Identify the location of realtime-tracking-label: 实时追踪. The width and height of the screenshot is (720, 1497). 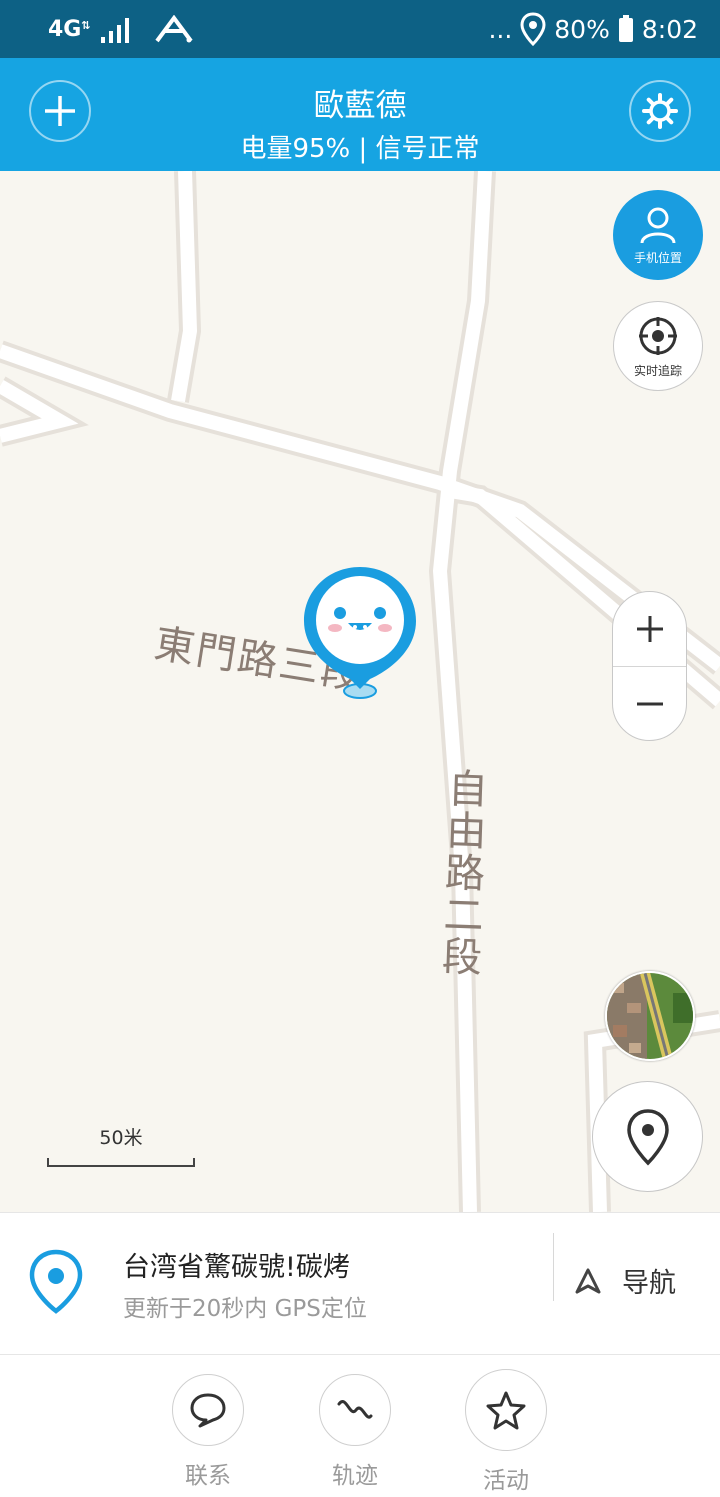
(657, 370).